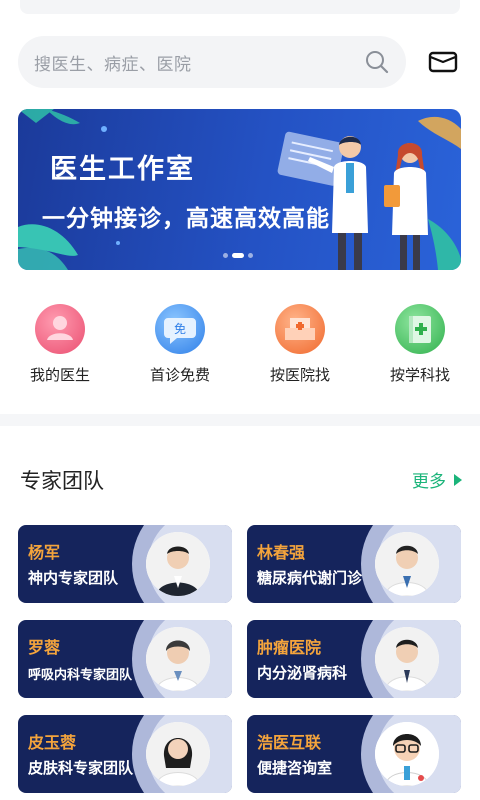 Image resolution: width=480 pixels, height=800 pixels. What do you see at coordinates (299, 375) in the screenshot?
I see `quick-entry-label: 按医院找` at bounding box center [299, 375].